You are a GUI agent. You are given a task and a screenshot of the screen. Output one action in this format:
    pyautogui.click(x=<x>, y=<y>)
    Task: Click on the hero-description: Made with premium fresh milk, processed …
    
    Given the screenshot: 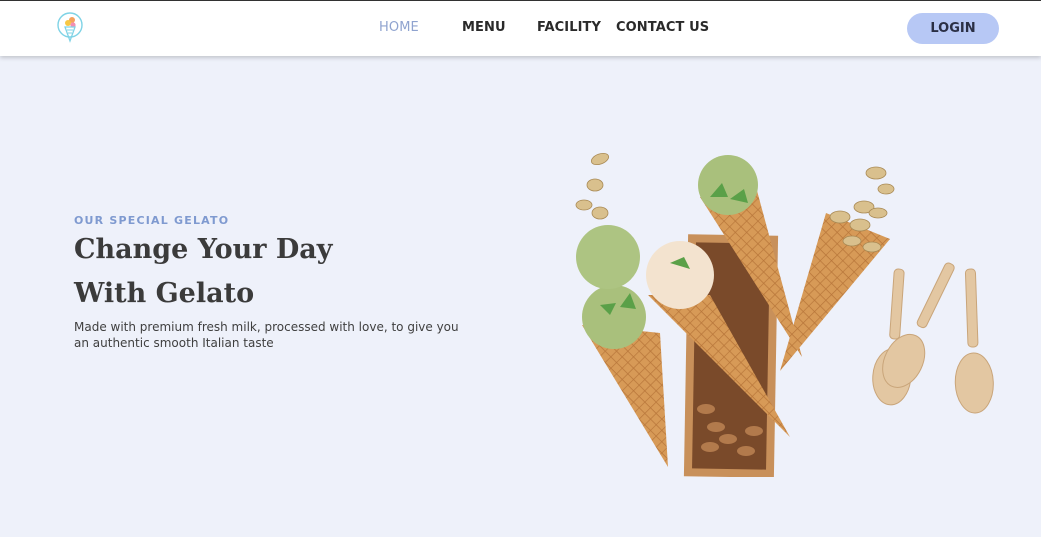 What is the action you would take?
    pyautogui.click(x=266, y=335)
    